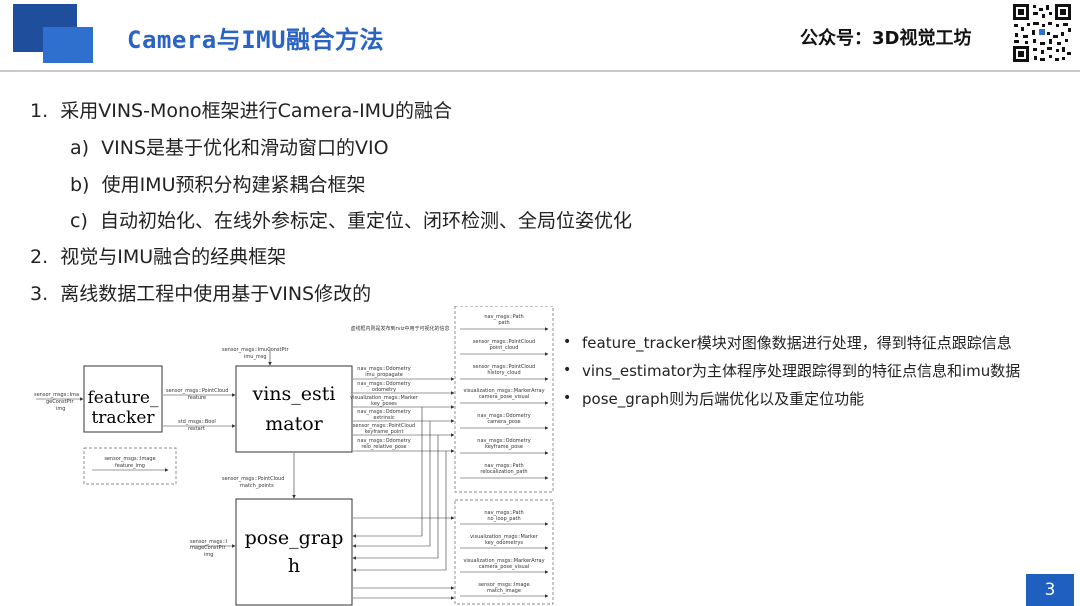  What do you see at coordinates (503, 323) in the screenshot?
I see `vis-label: path` at bounding box center [503, 323].